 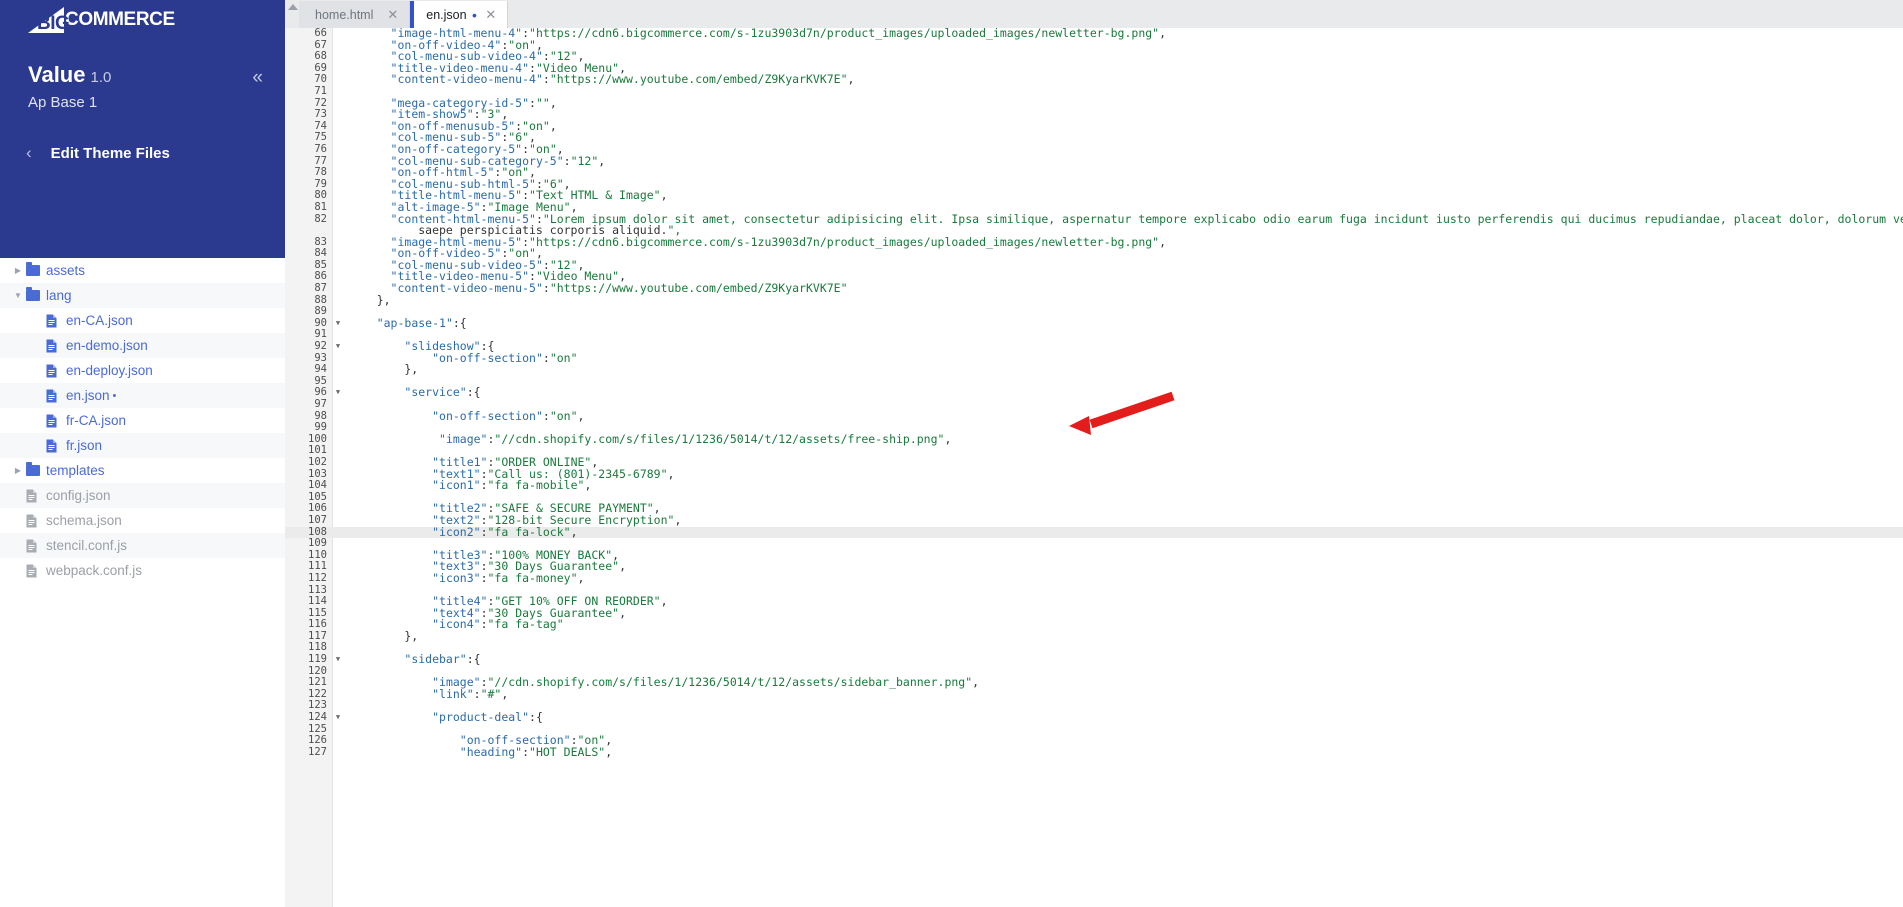 I want to click on code-text: "on-off-section":"on",, so click(x=508, y=415).